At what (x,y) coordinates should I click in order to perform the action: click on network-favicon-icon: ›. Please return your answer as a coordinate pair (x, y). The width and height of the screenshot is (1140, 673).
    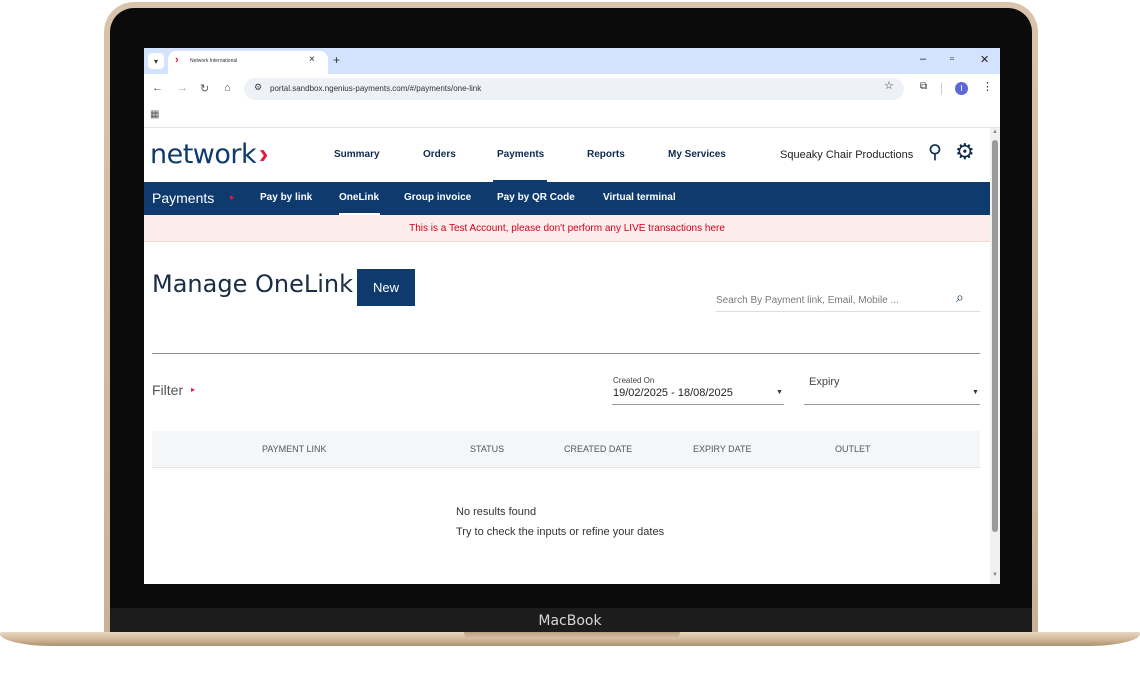
    Looking at the image, I should click on (177, 60).